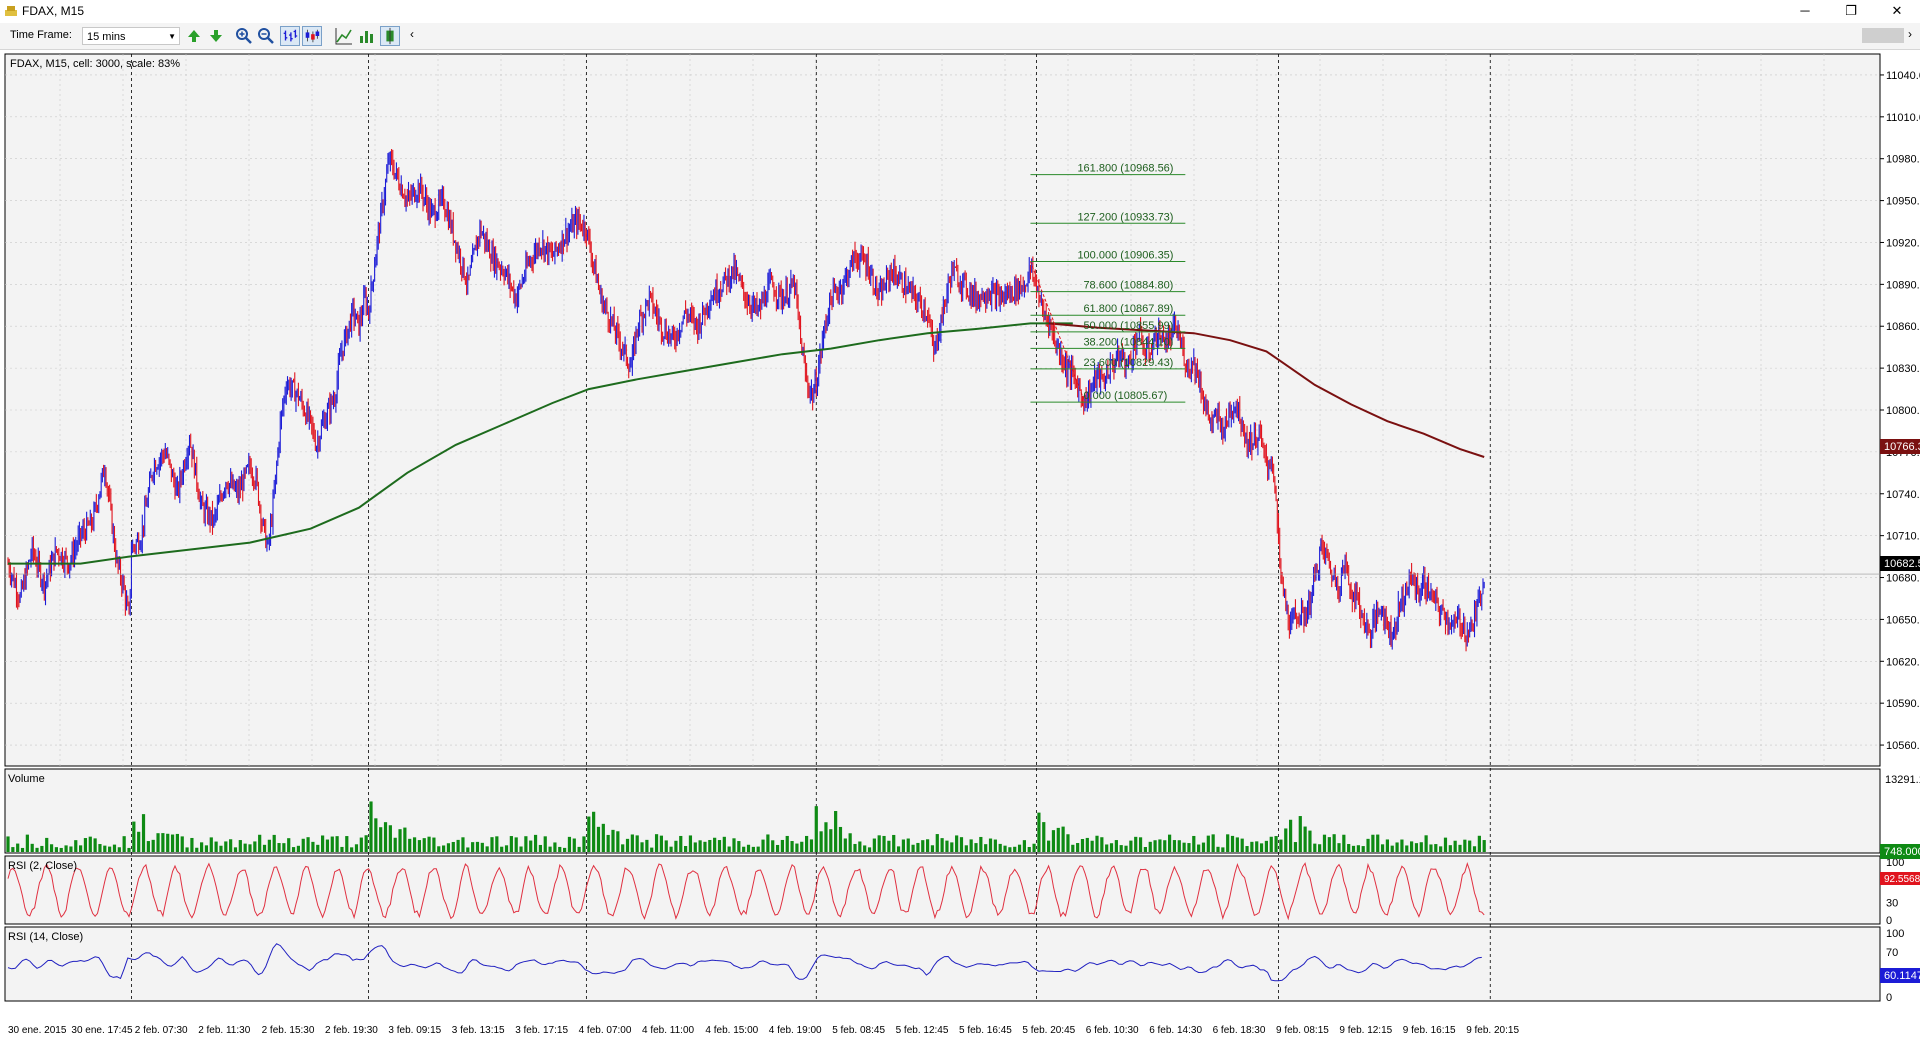  I want to click on x-tick-label: 6 feb. 18:30, so click(1239, 1030).